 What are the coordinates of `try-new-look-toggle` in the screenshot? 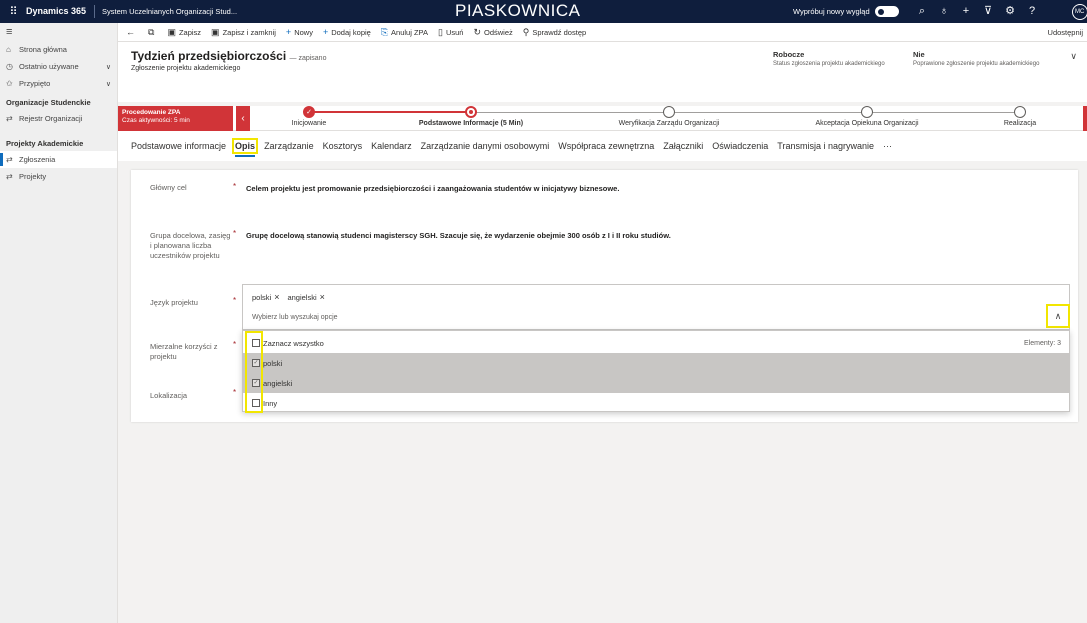 It's located at (886, 11).